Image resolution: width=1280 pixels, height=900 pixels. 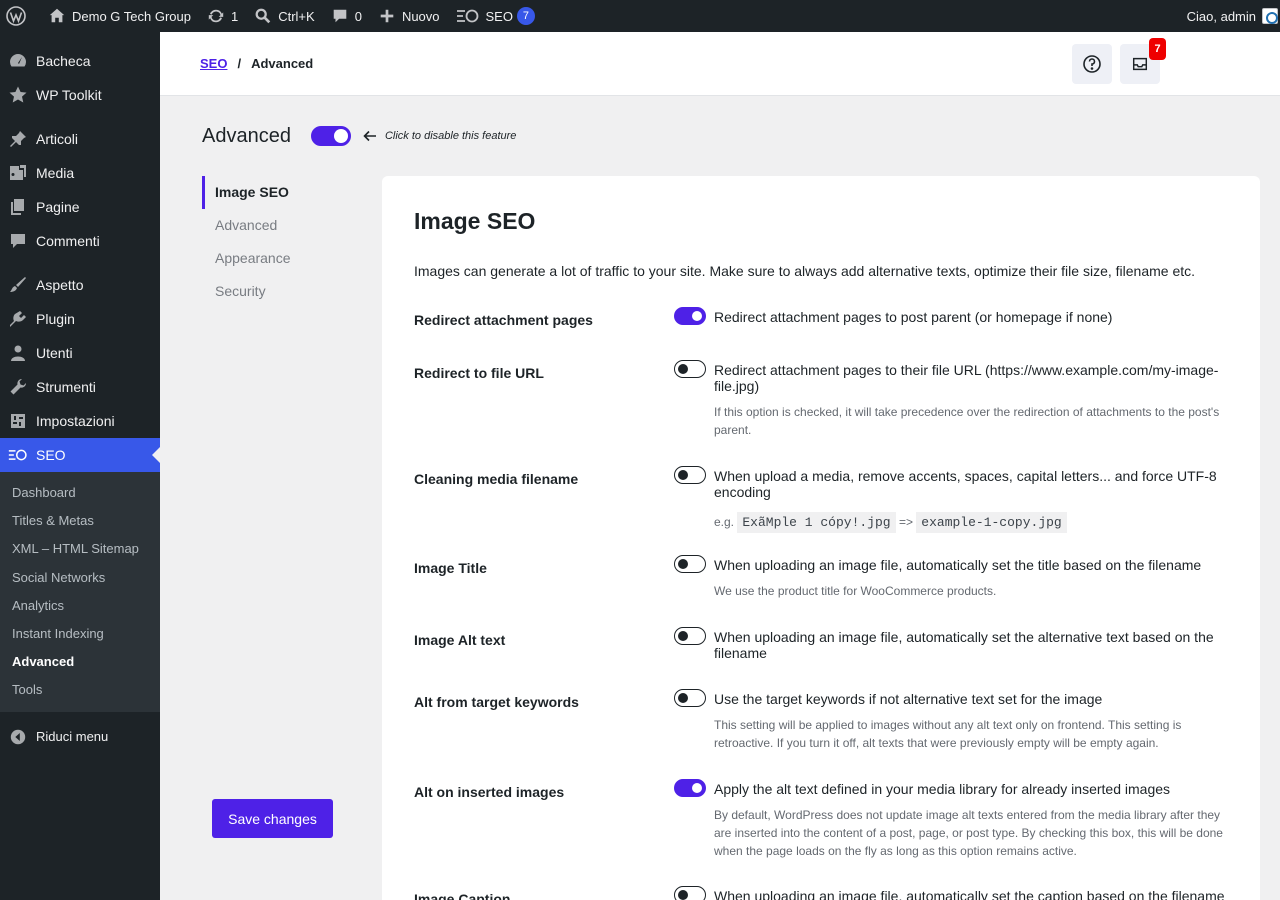 I want to click on notifications-button: 7, so click(x=1143, y=61).